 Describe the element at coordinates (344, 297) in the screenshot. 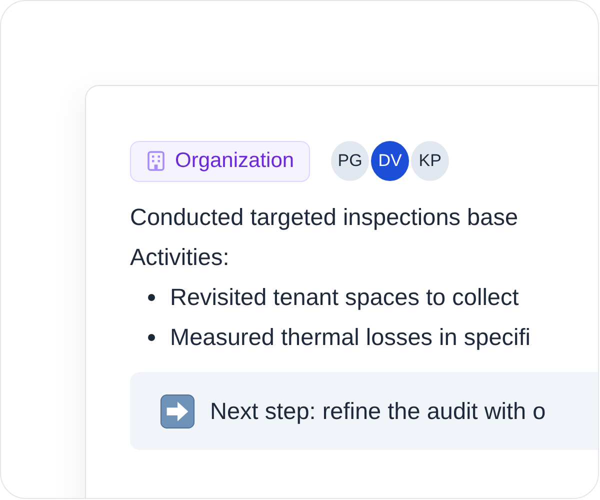

I see `activity-item: Revisited tenant spaces to collect` at that location.